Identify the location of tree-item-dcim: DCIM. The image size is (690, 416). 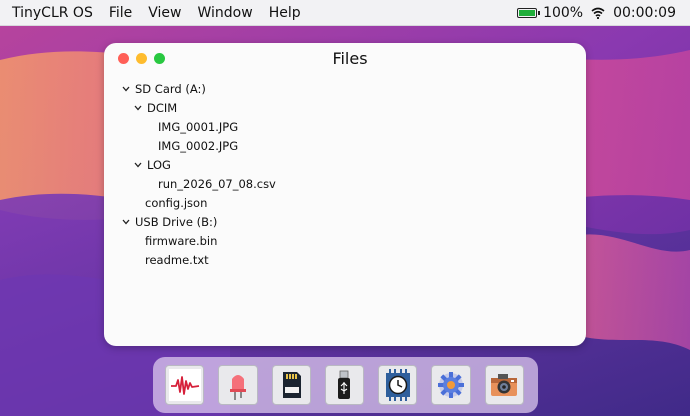
(190, 107).